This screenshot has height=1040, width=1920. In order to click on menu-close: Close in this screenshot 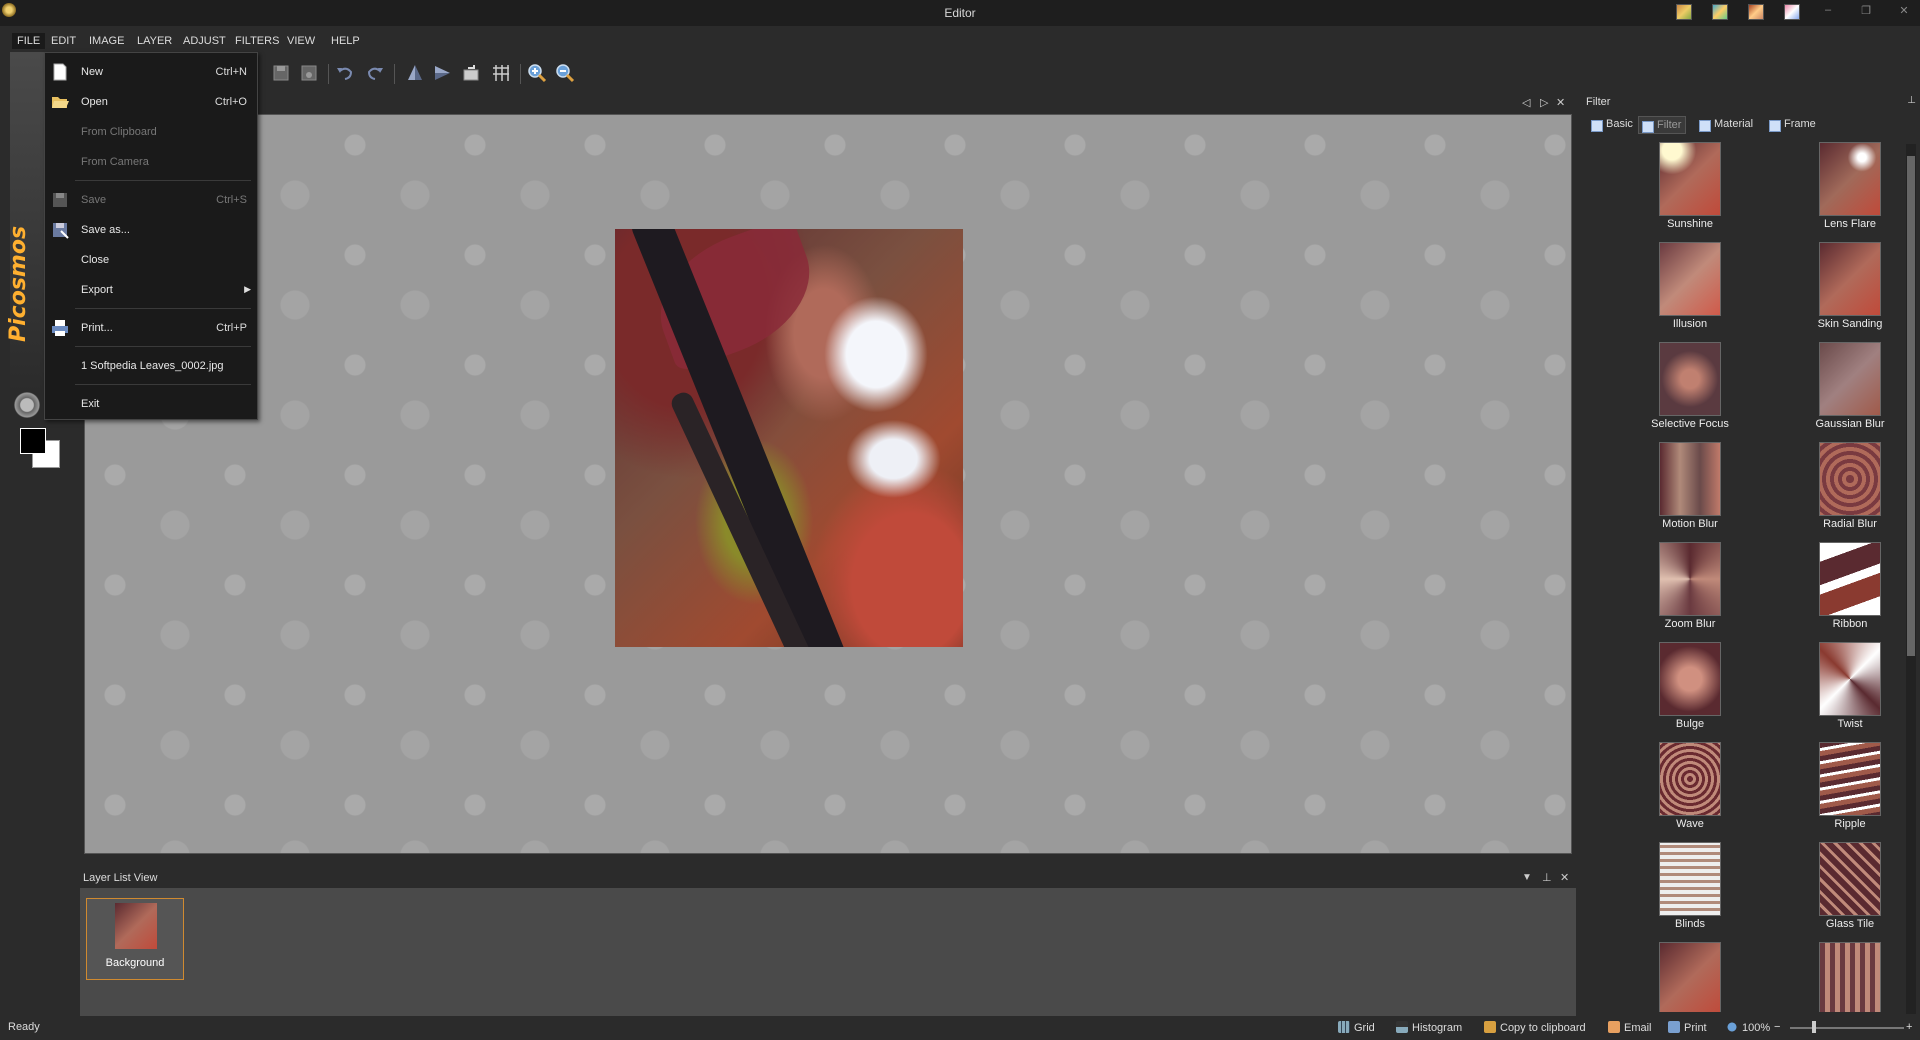, I will do `click(151, 260)`.